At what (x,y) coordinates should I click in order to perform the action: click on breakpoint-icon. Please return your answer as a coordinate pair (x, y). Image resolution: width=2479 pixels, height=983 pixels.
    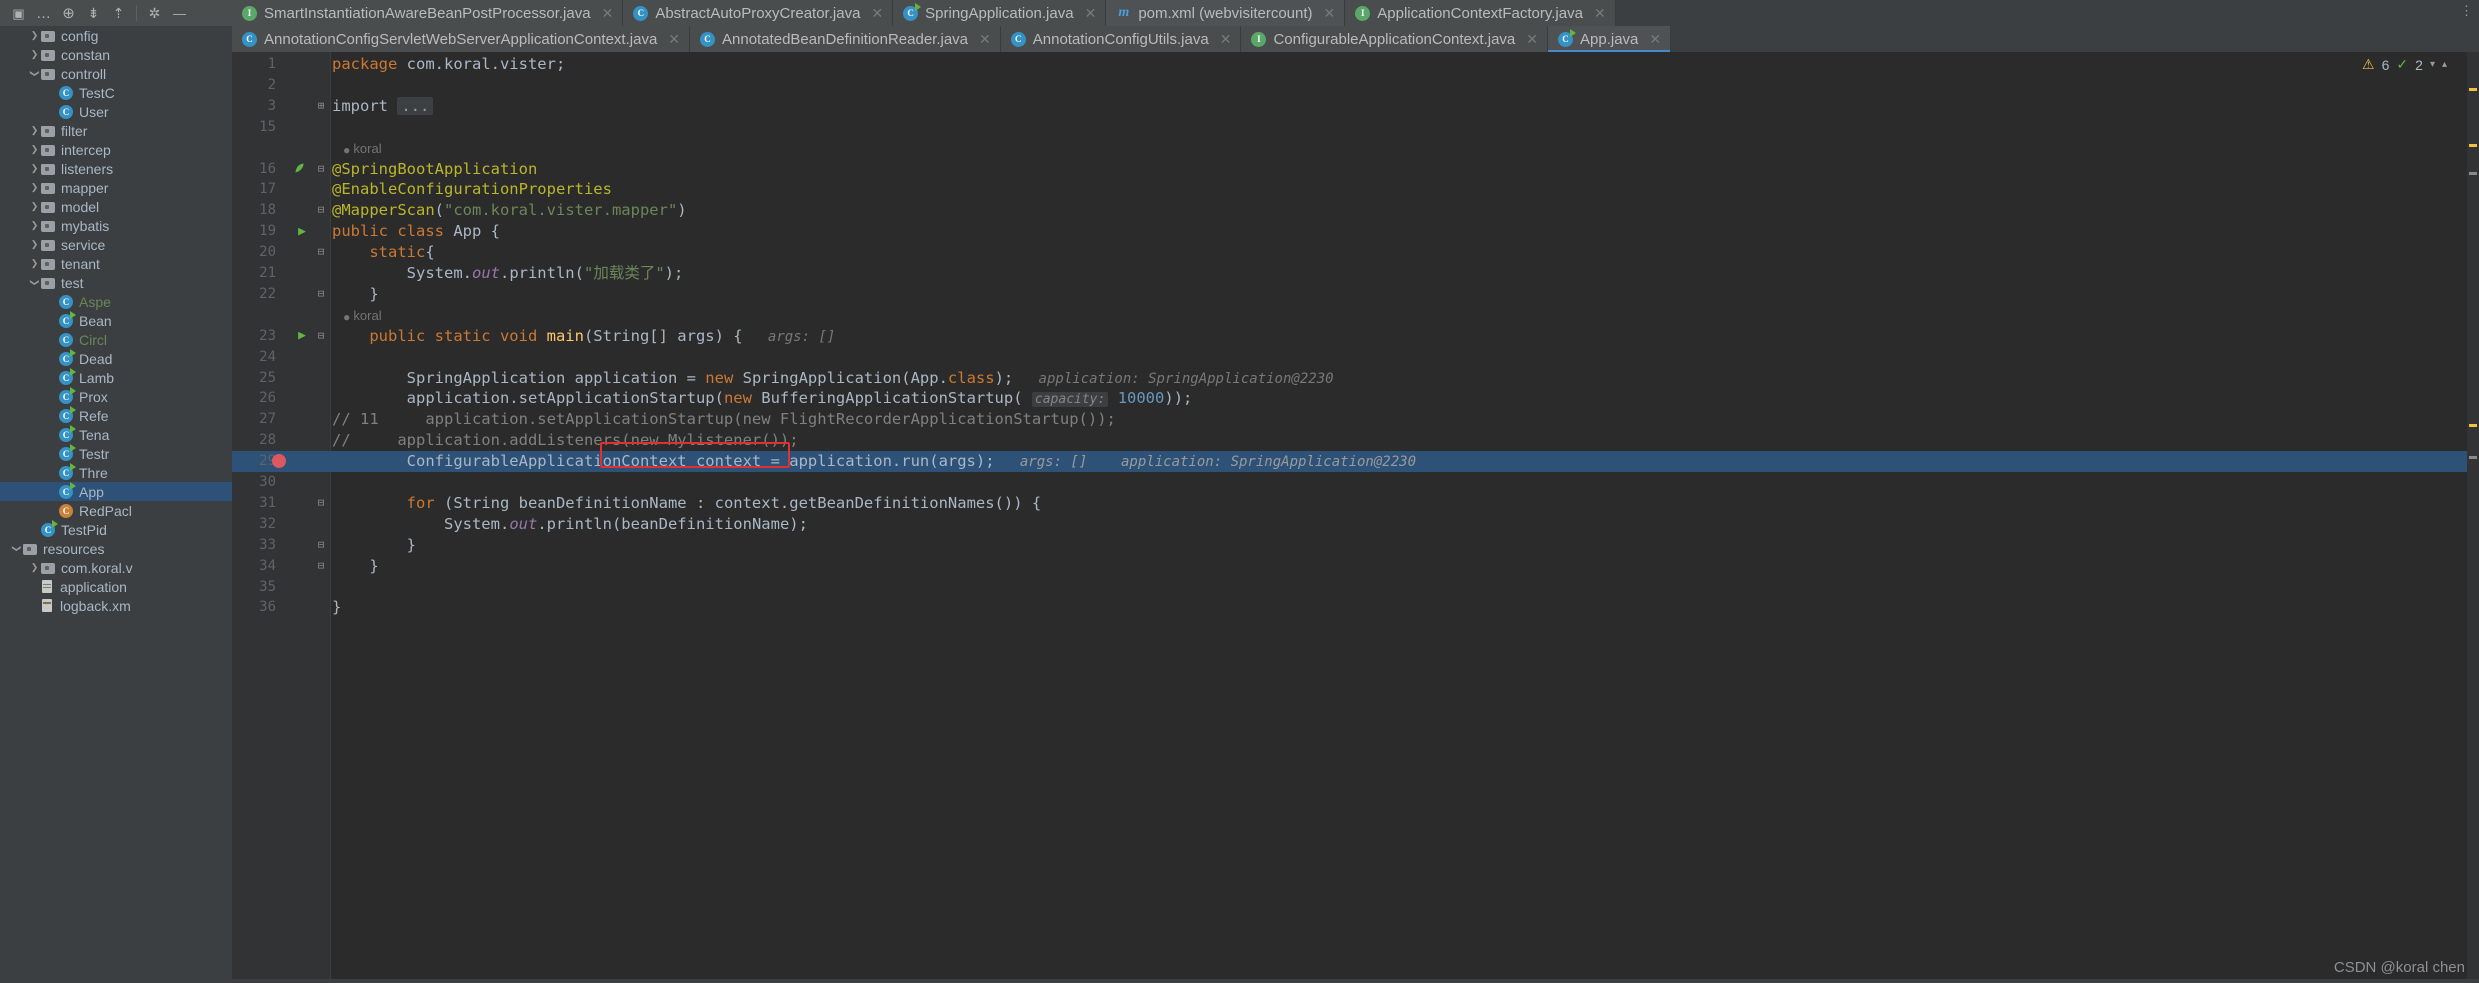
    Looking at the image, I should click on (279, 461).